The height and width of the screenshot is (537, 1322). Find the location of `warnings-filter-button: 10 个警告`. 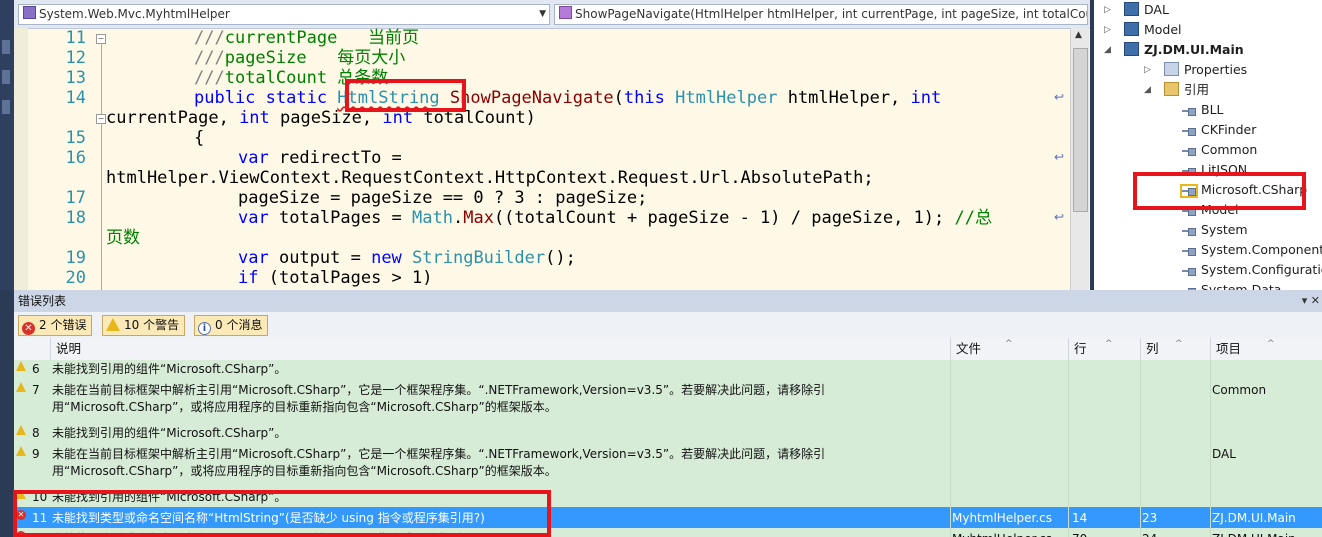

warnings-filter-button: 10 个警告 is located at coordinates (144, 325).